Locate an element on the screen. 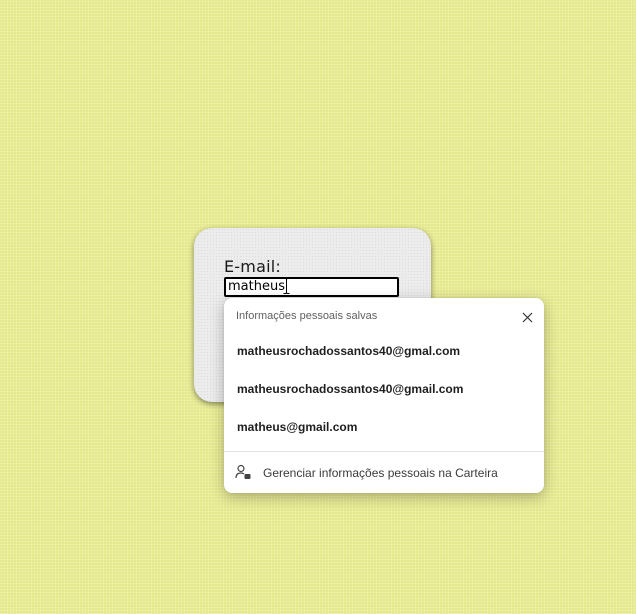 The height and width of the screenshot is (614, 636). suggestion-item: matheus@gmail.com is located at coordinates (384, 428).